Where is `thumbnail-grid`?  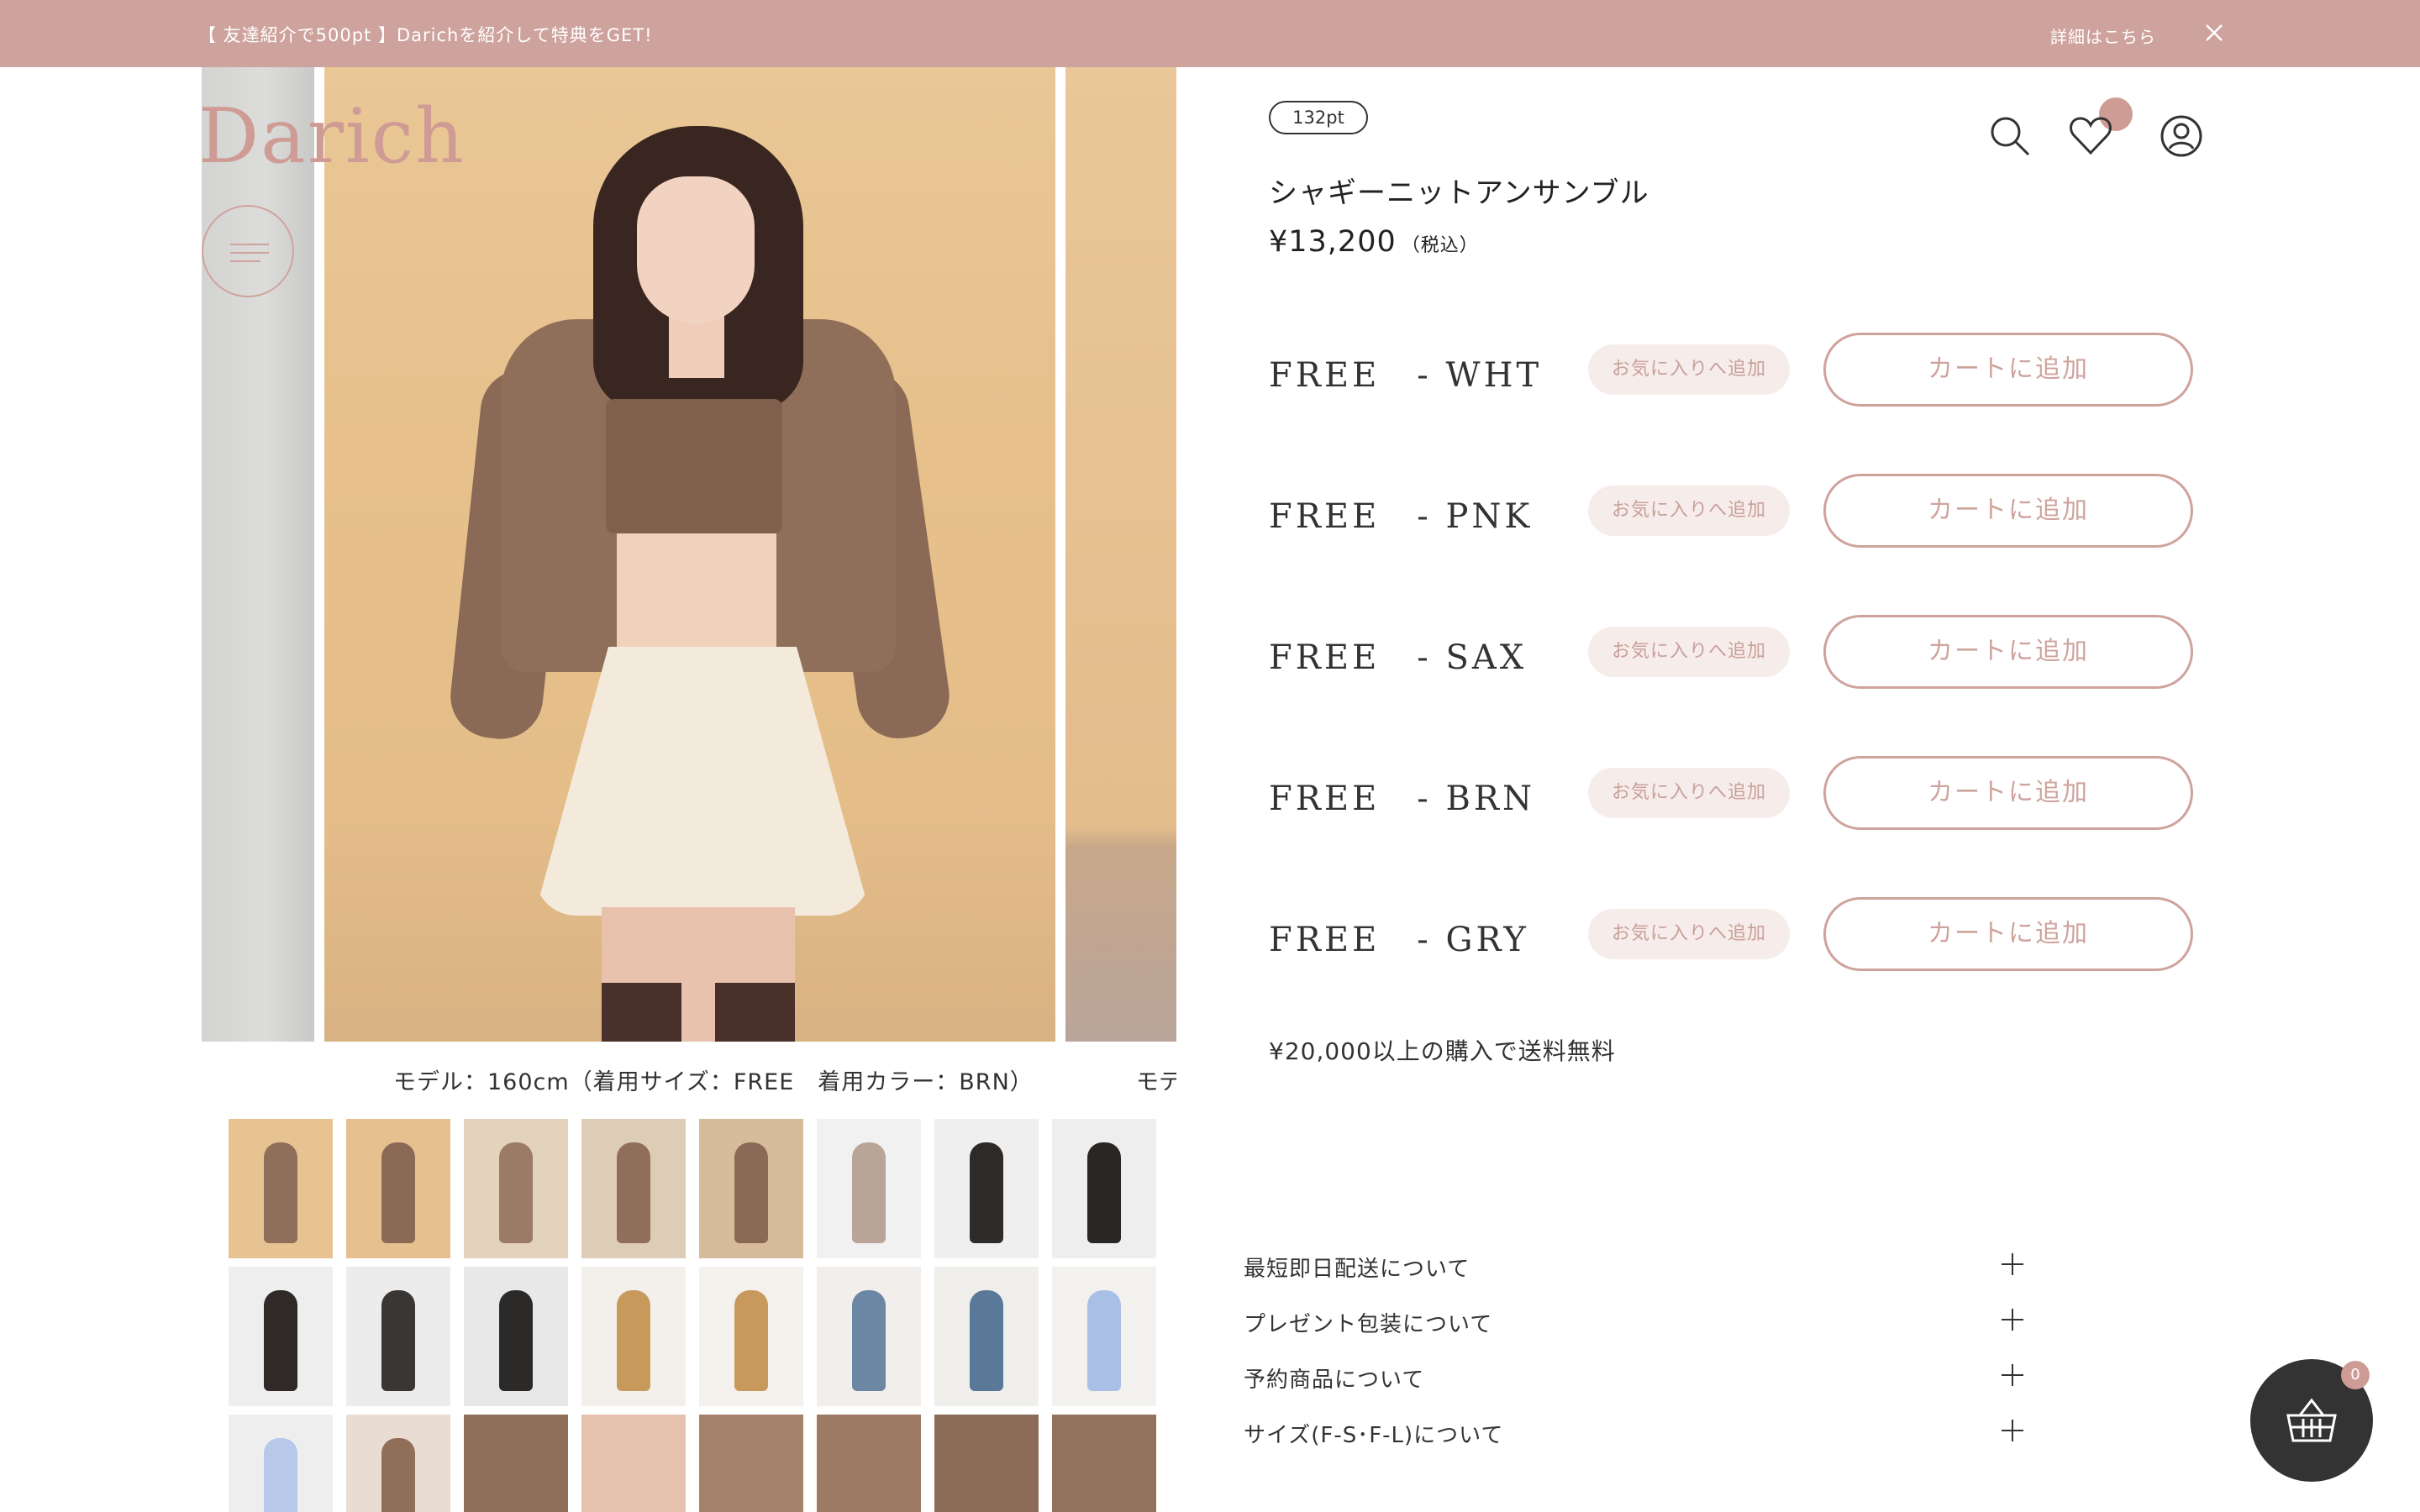 thumbnail-grid is located at coordinates (692, 1315).